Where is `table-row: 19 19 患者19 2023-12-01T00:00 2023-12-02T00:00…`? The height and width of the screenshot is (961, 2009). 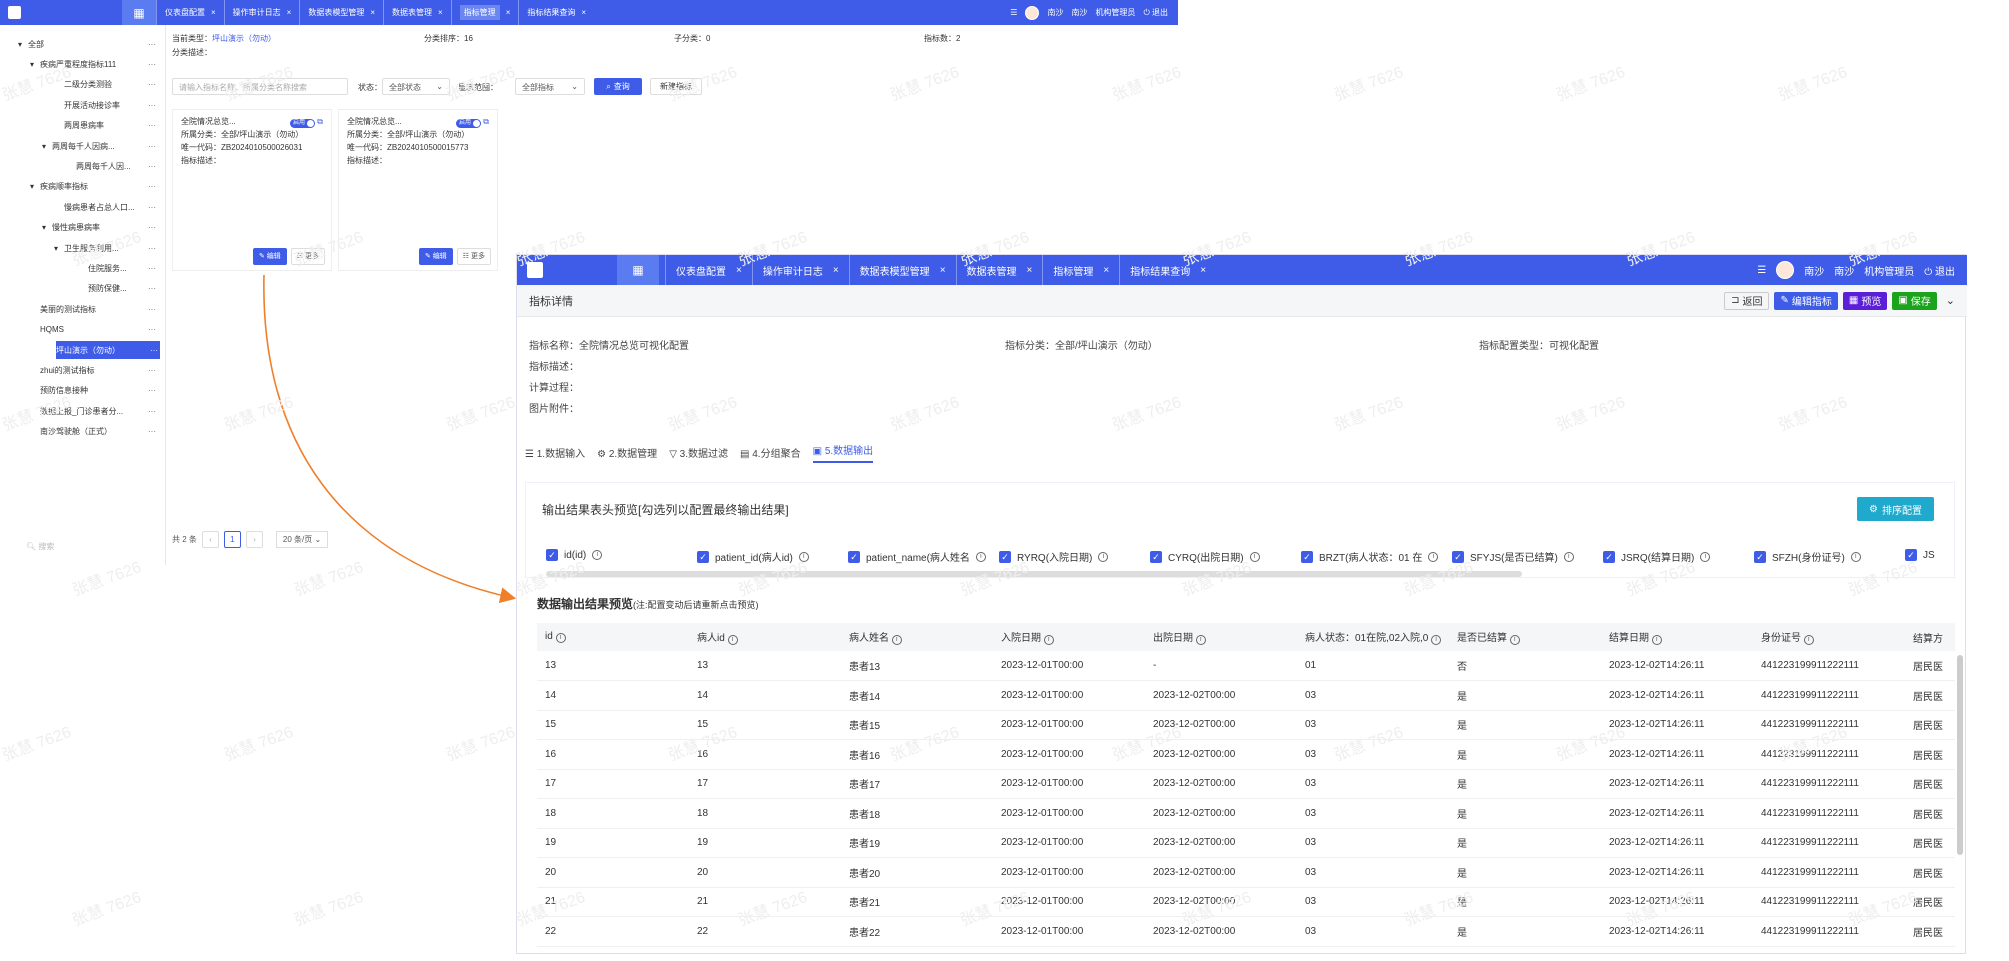
table-row: 19 19 患者19 2023-12-01T00:00 2023-12-02T00:00… is located at coordinates (1246, 843).